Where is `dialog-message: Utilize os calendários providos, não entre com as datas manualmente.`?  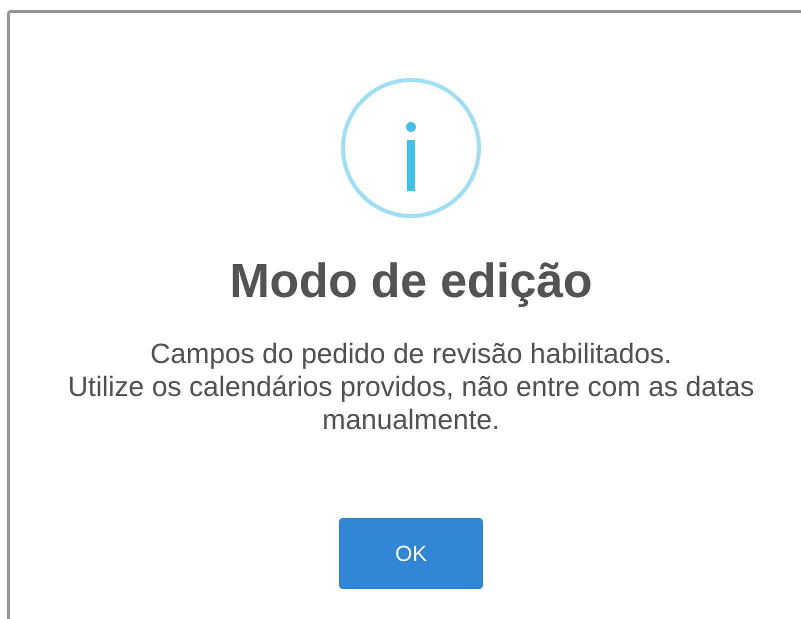
dialog-message: Utilize os calendários providos, não entre com as datas manualmente. is located at coordinates (411, 403).